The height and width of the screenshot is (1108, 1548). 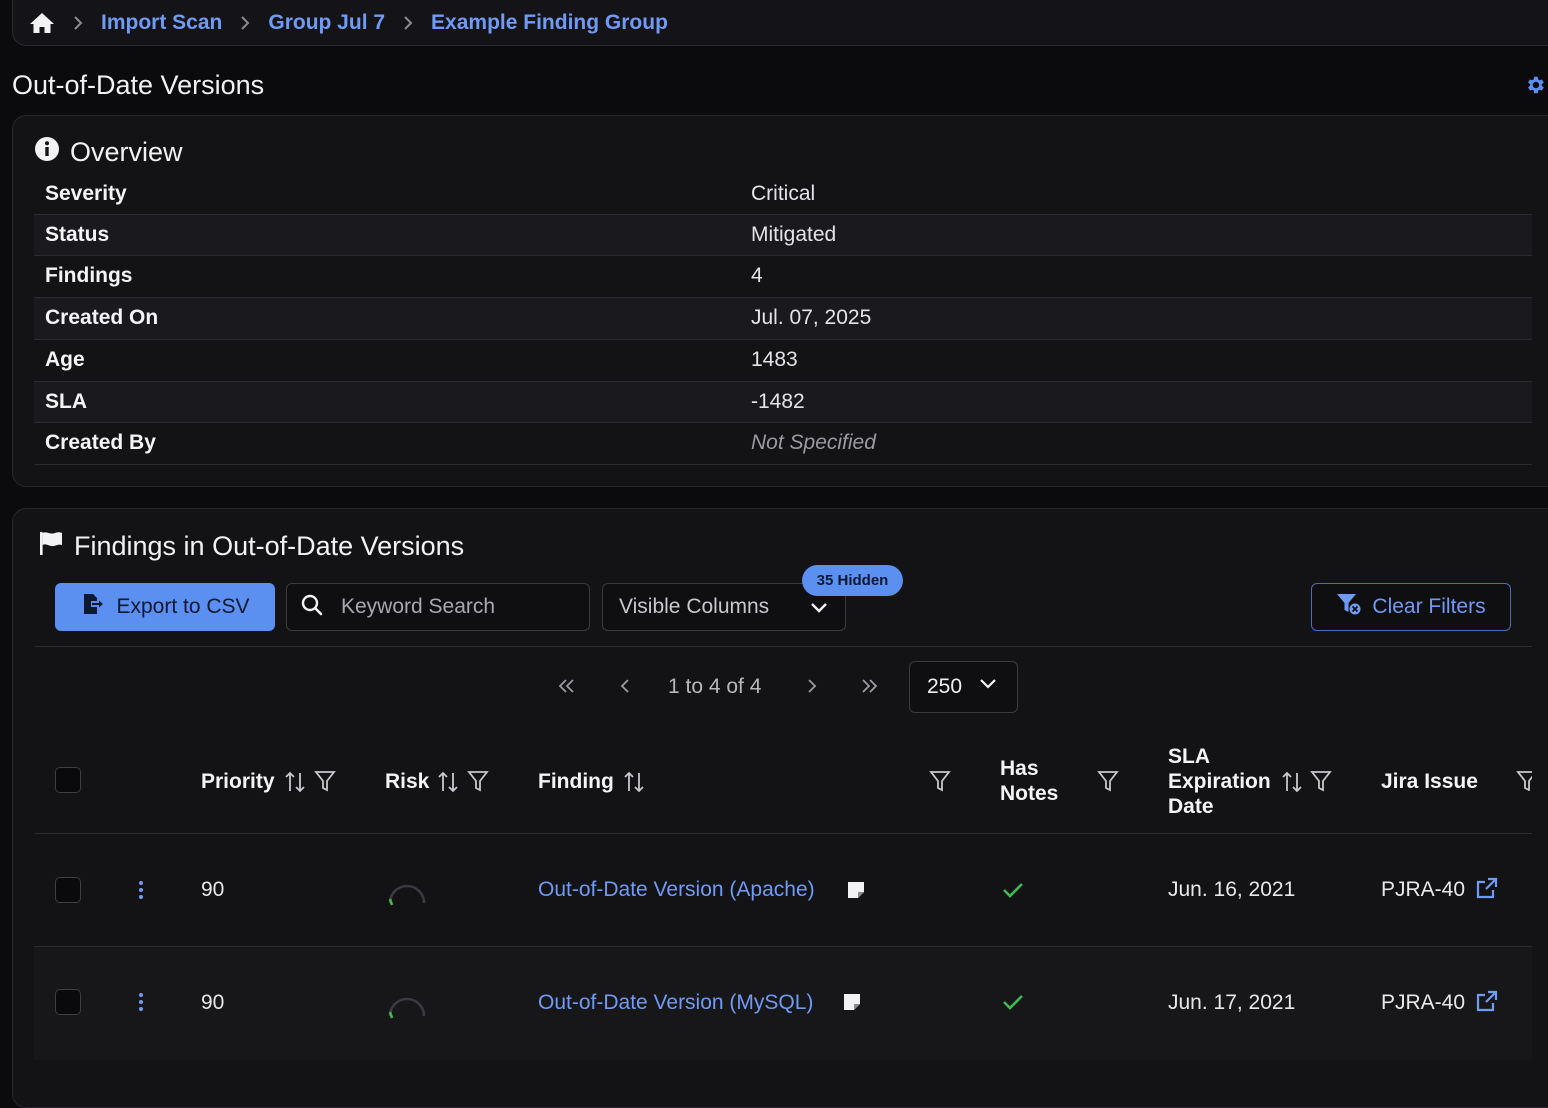 I want to click on file-export-icon, so click(x=92, y=607).